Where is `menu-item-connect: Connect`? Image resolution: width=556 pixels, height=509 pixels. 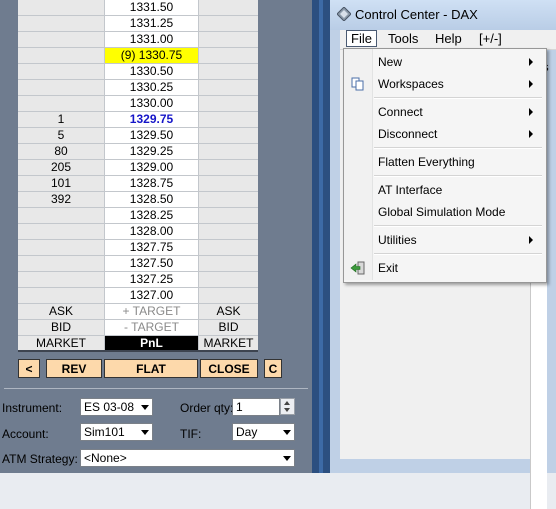
menu-item-connect: Connect is located at coordinates (400, 112).